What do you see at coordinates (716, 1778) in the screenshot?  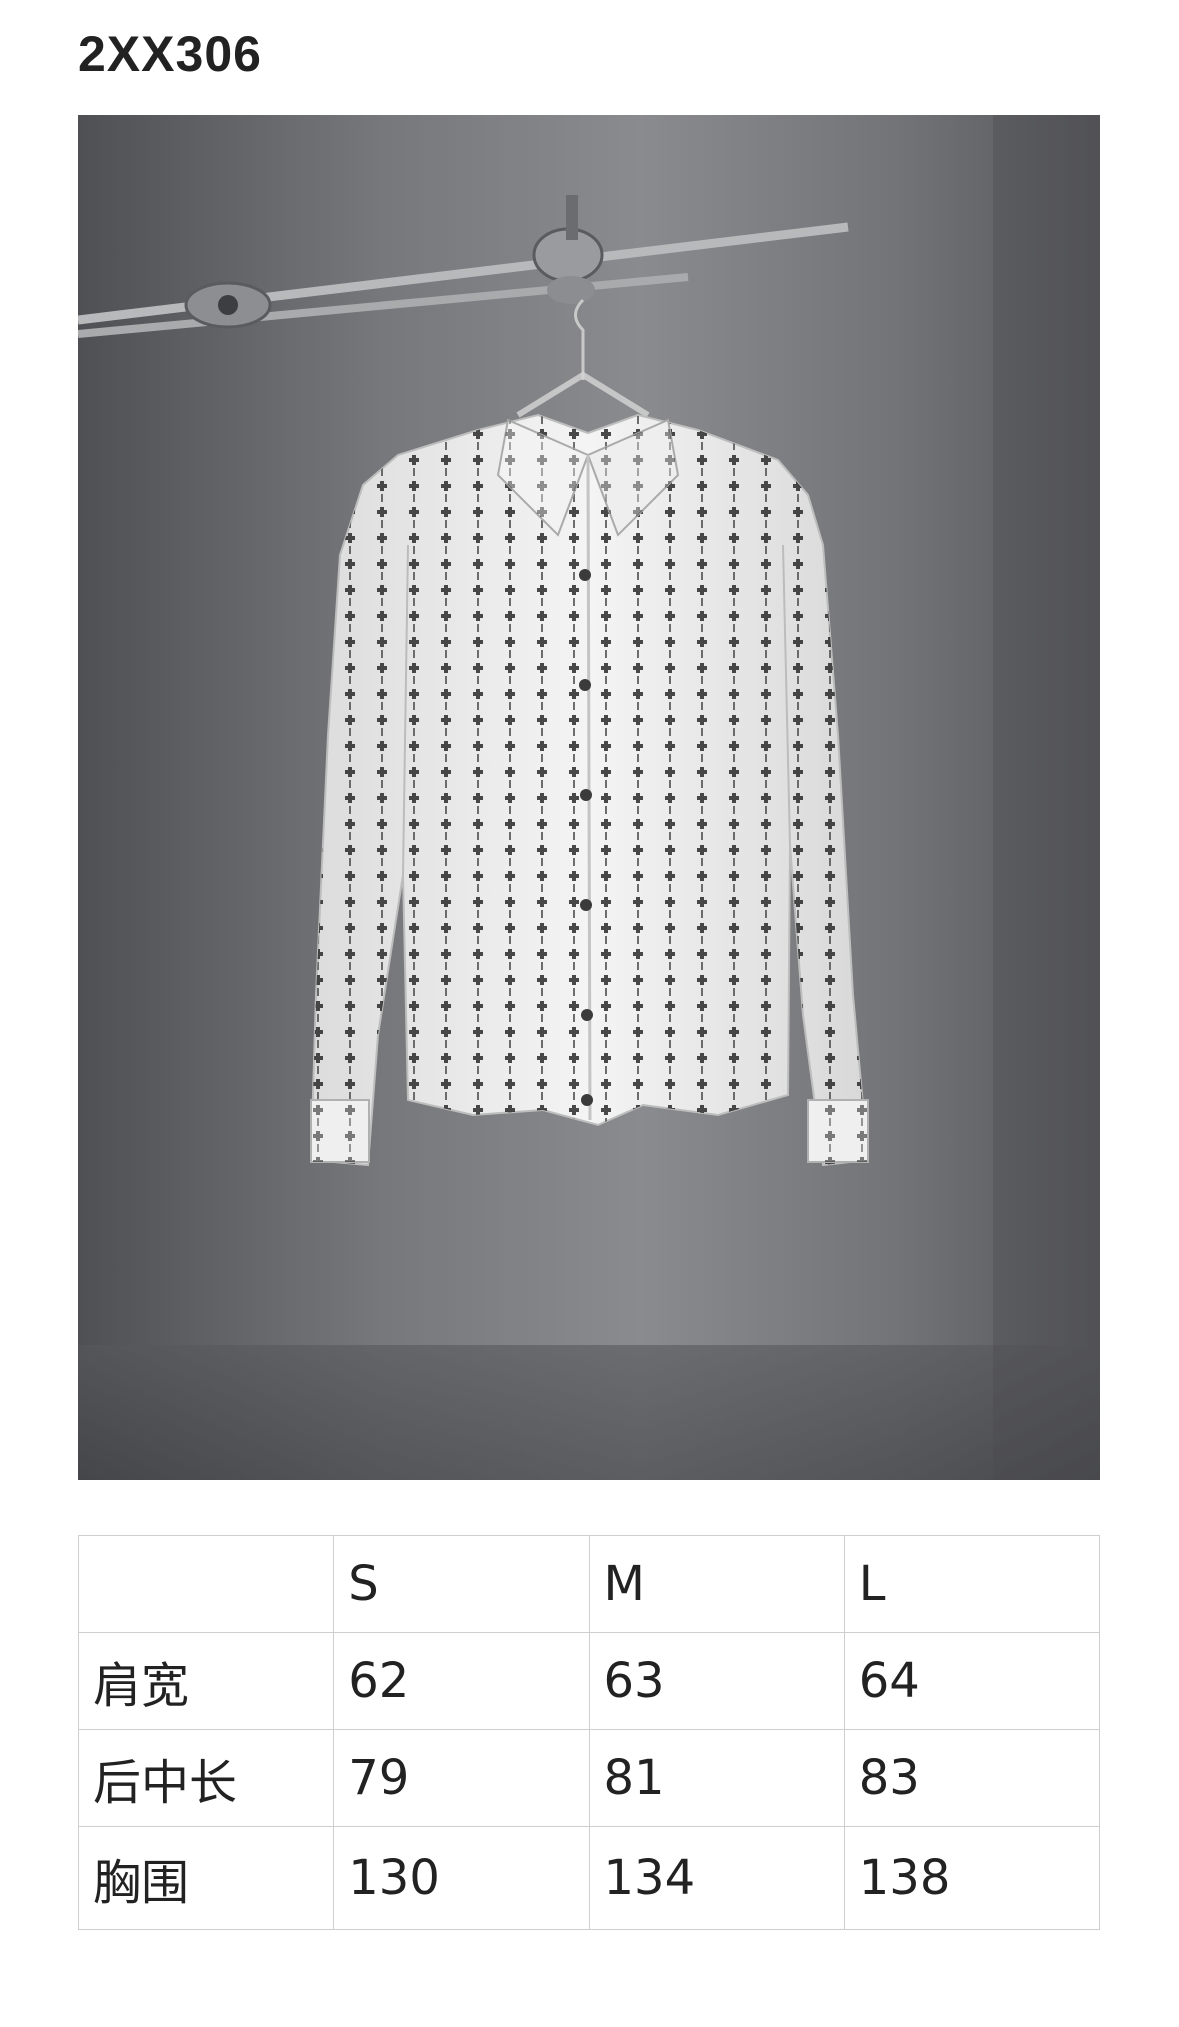 I see `table-cell: 81` at bounding box center [716, 1778].